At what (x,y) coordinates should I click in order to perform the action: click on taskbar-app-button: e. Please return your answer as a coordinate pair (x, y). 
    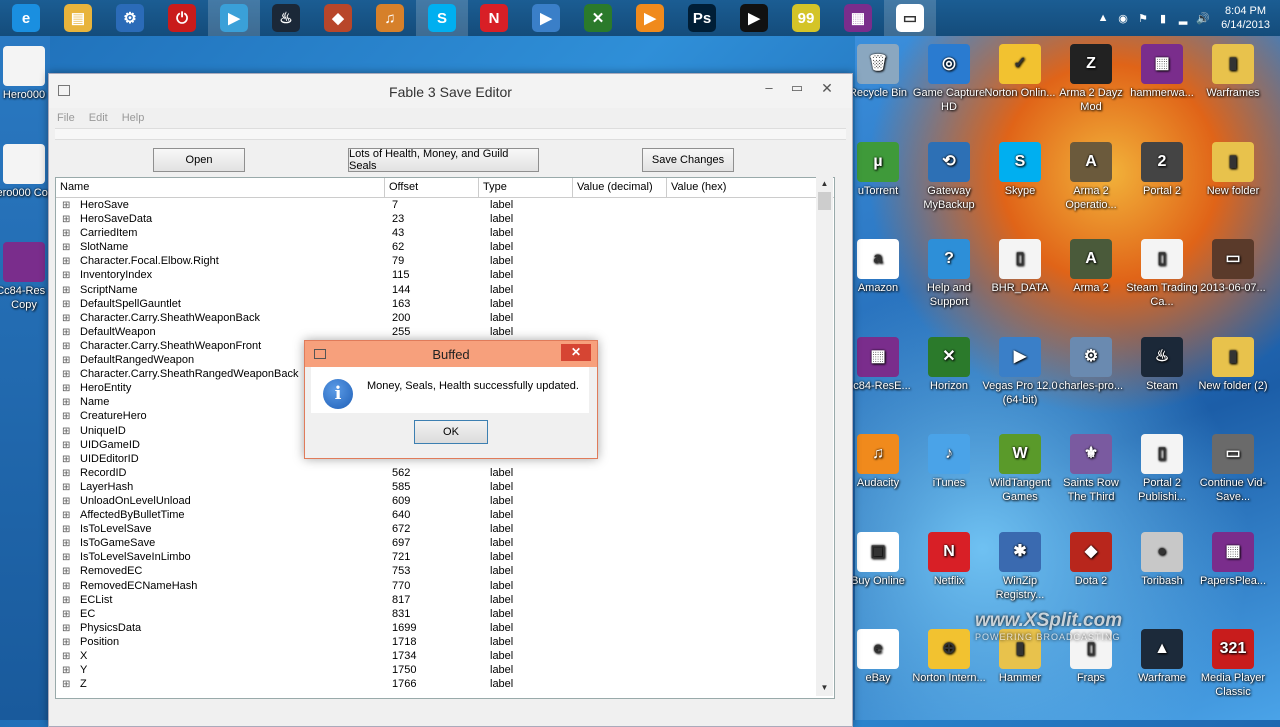
    Looking at the image, I should click on (26, 18).